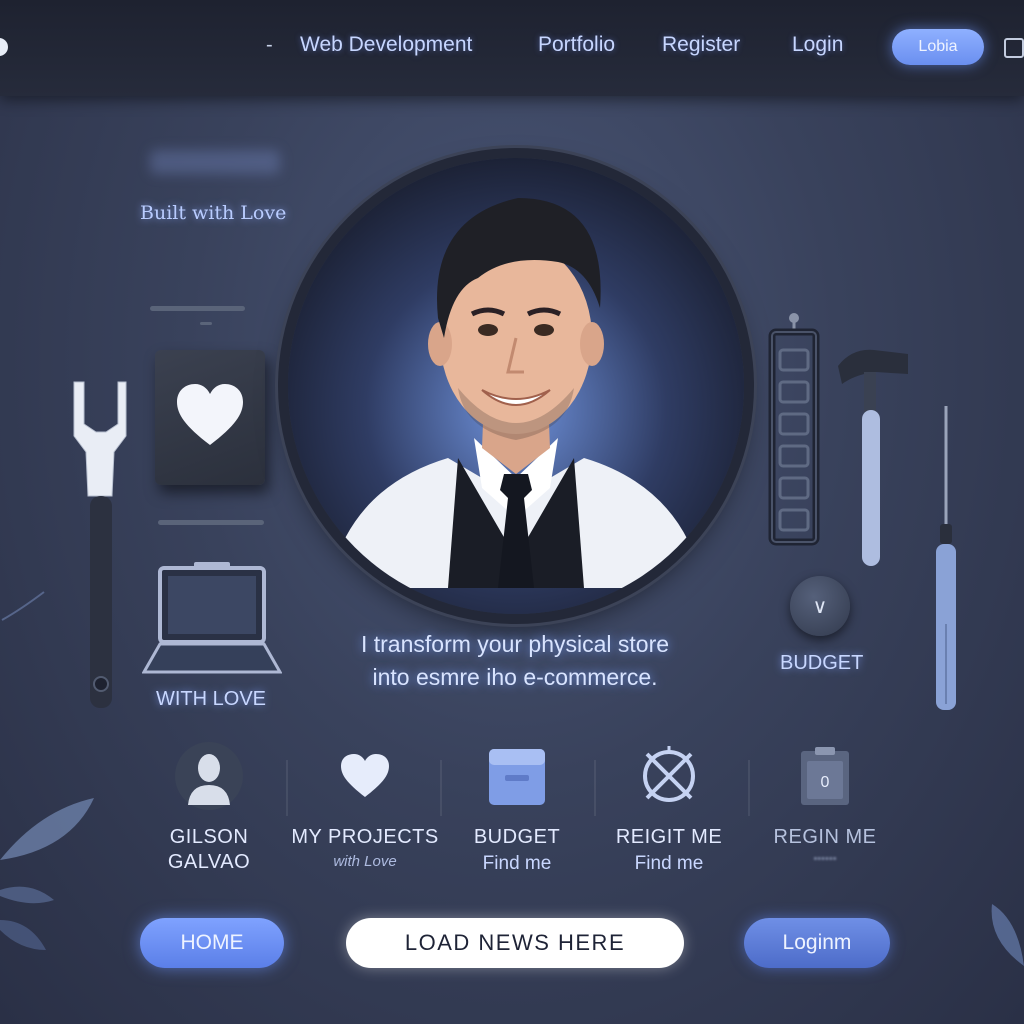 The height and width of the screenshot is (1024, 1024). Describe the element at coordinates (701, 45) in the screenshot. I see `nav-link-register: Register` at that location.